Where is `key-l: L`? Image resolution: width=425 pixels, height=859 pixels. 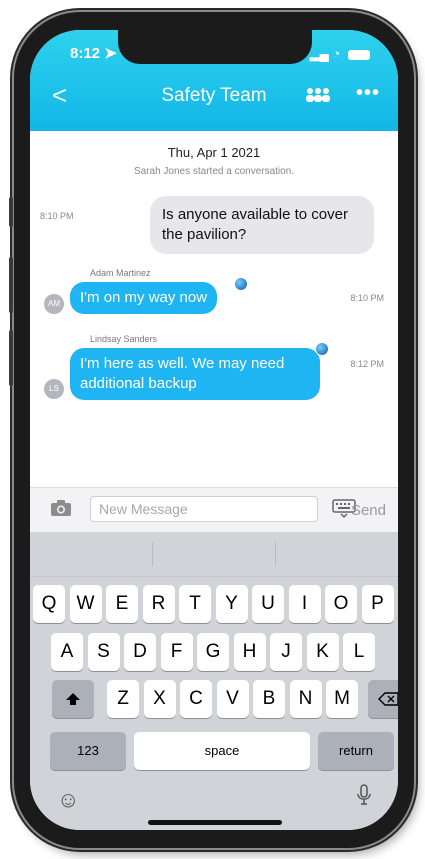 key-l: L is located at coordinates (359, 652).